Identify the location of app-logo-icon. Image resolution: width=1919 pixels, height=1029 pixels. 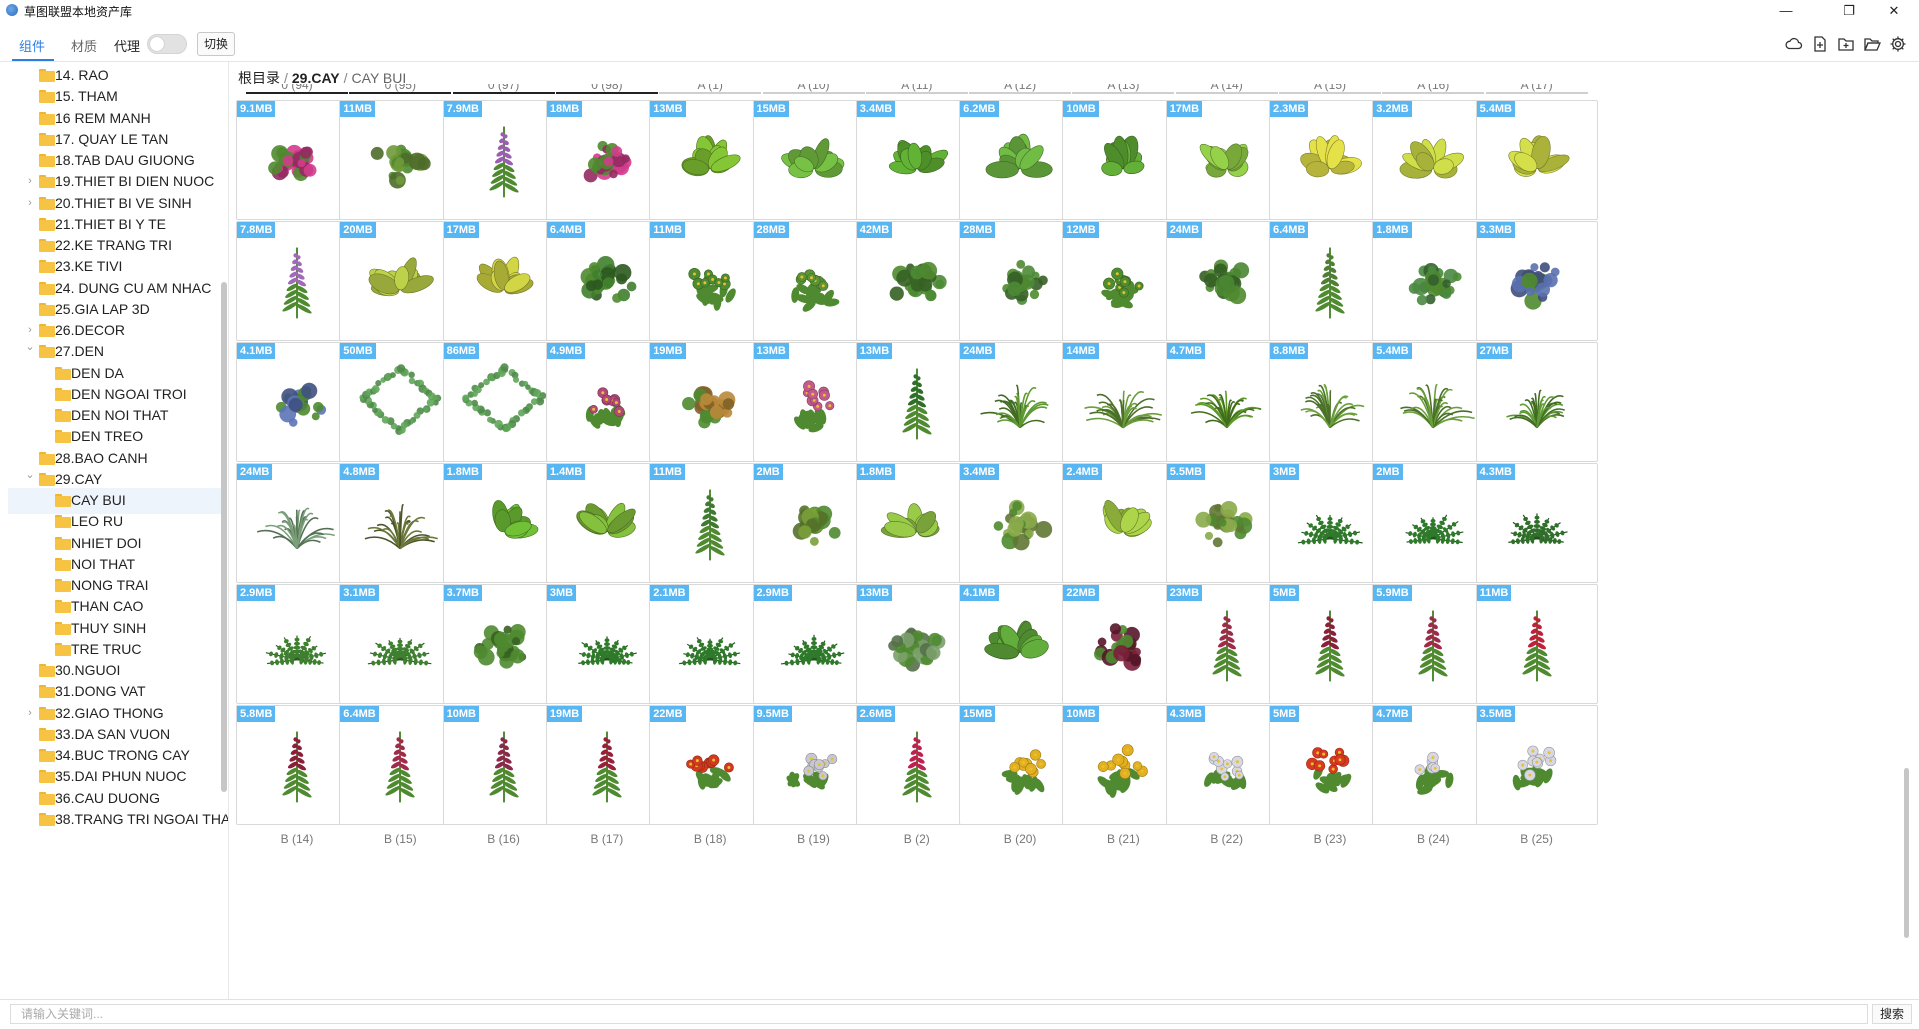
(12, 10).